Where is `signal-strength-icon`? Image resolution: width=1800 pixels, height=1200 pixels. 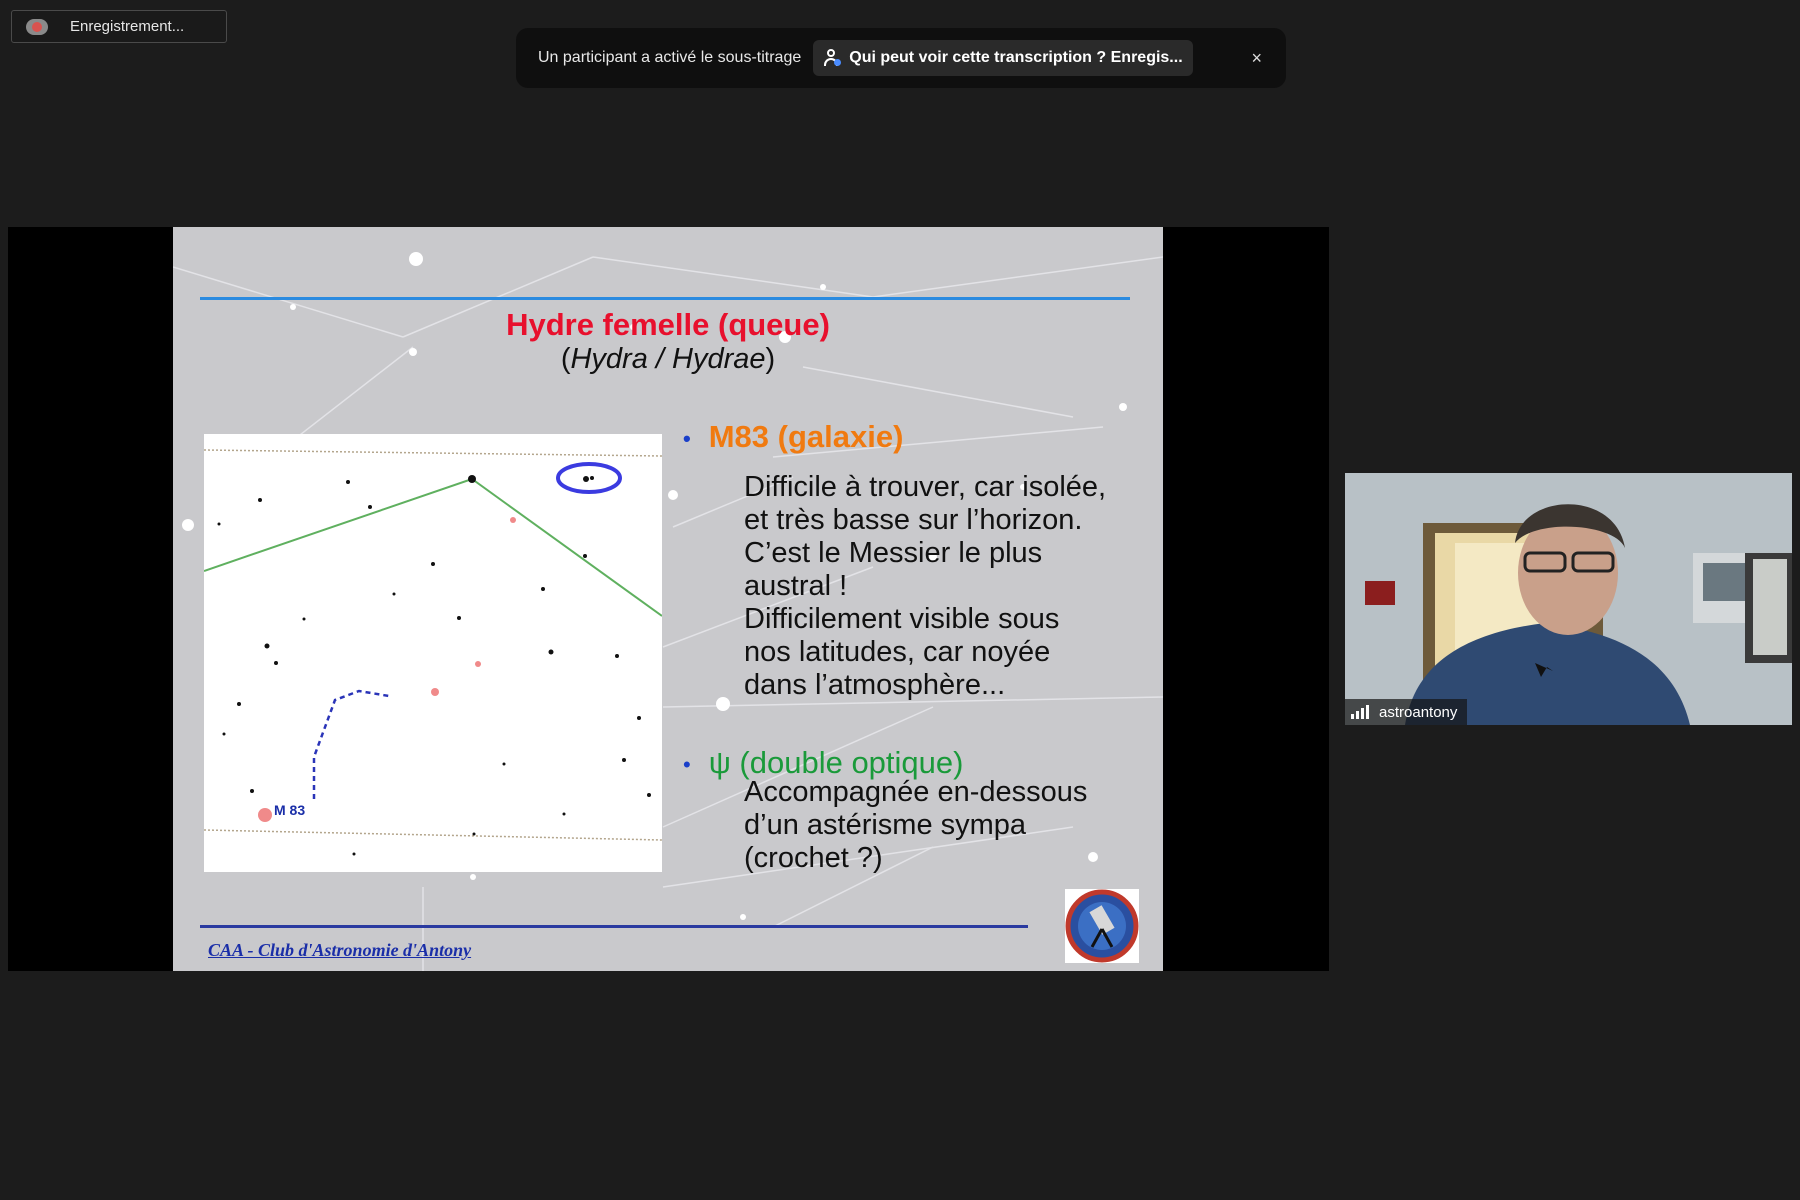
signal-strength-icon is located at coordinates (1361, 712).